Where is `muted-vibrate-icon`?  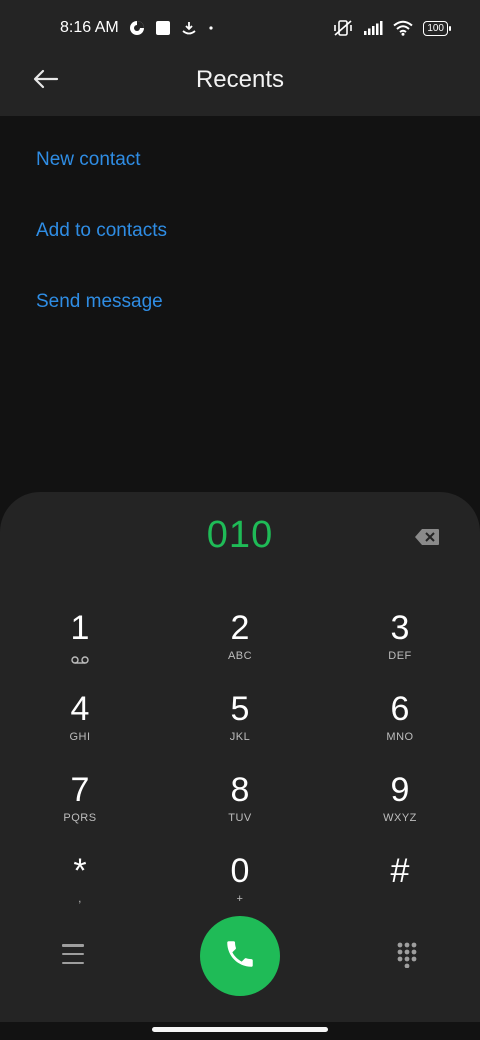
muted-vibrate-icon is located at coordinates (343, 28).